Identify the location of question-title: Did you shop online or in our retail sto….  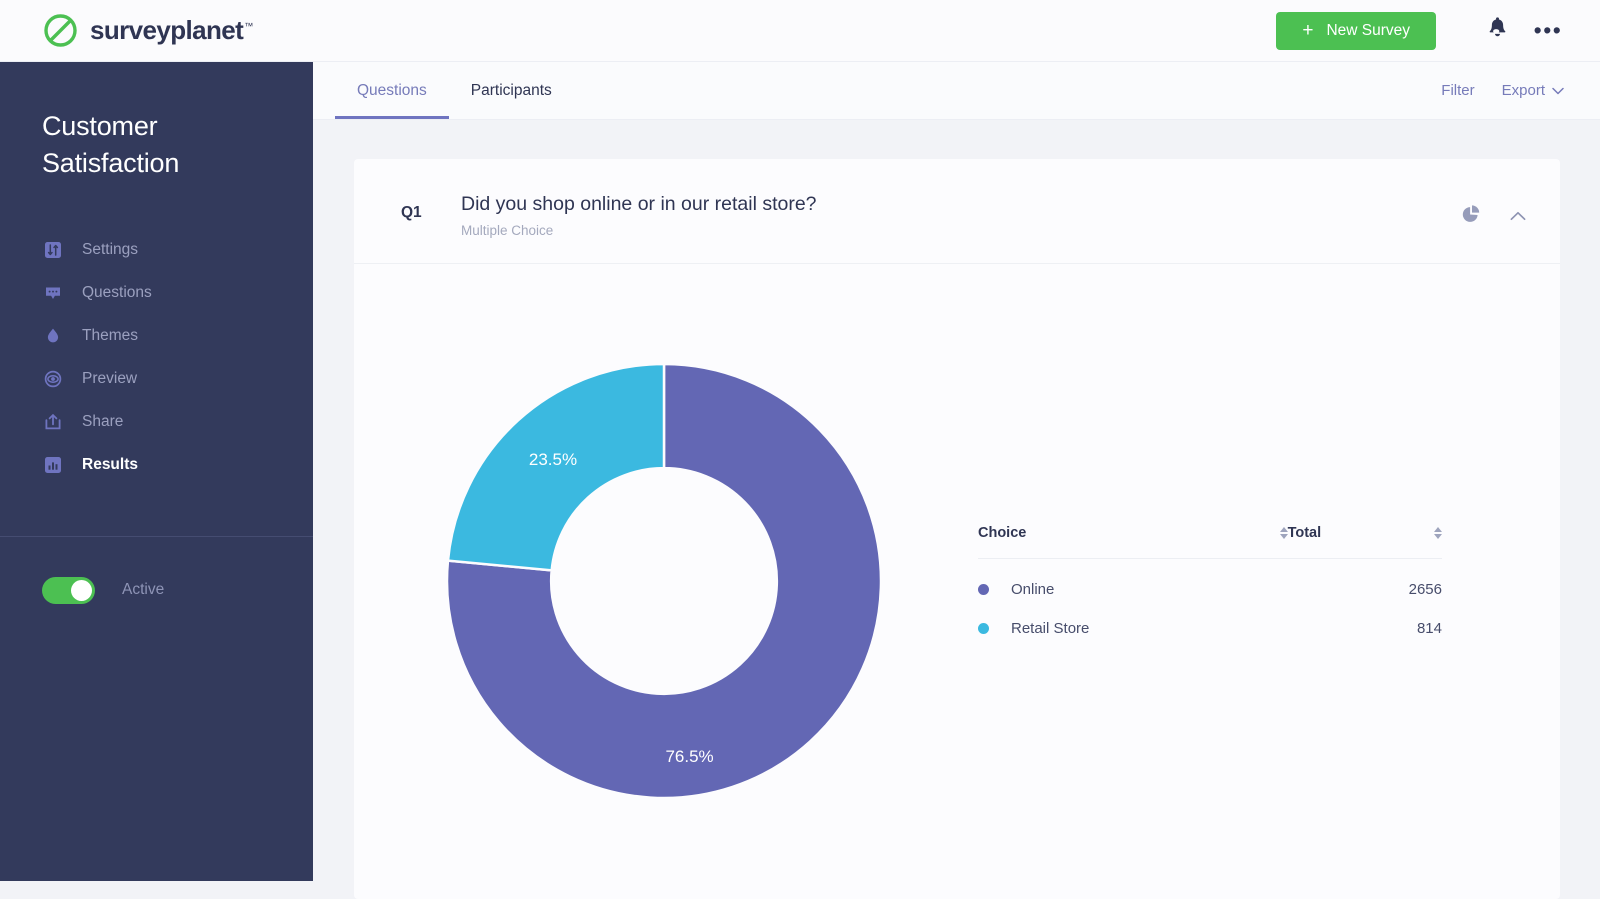
(639, 204).